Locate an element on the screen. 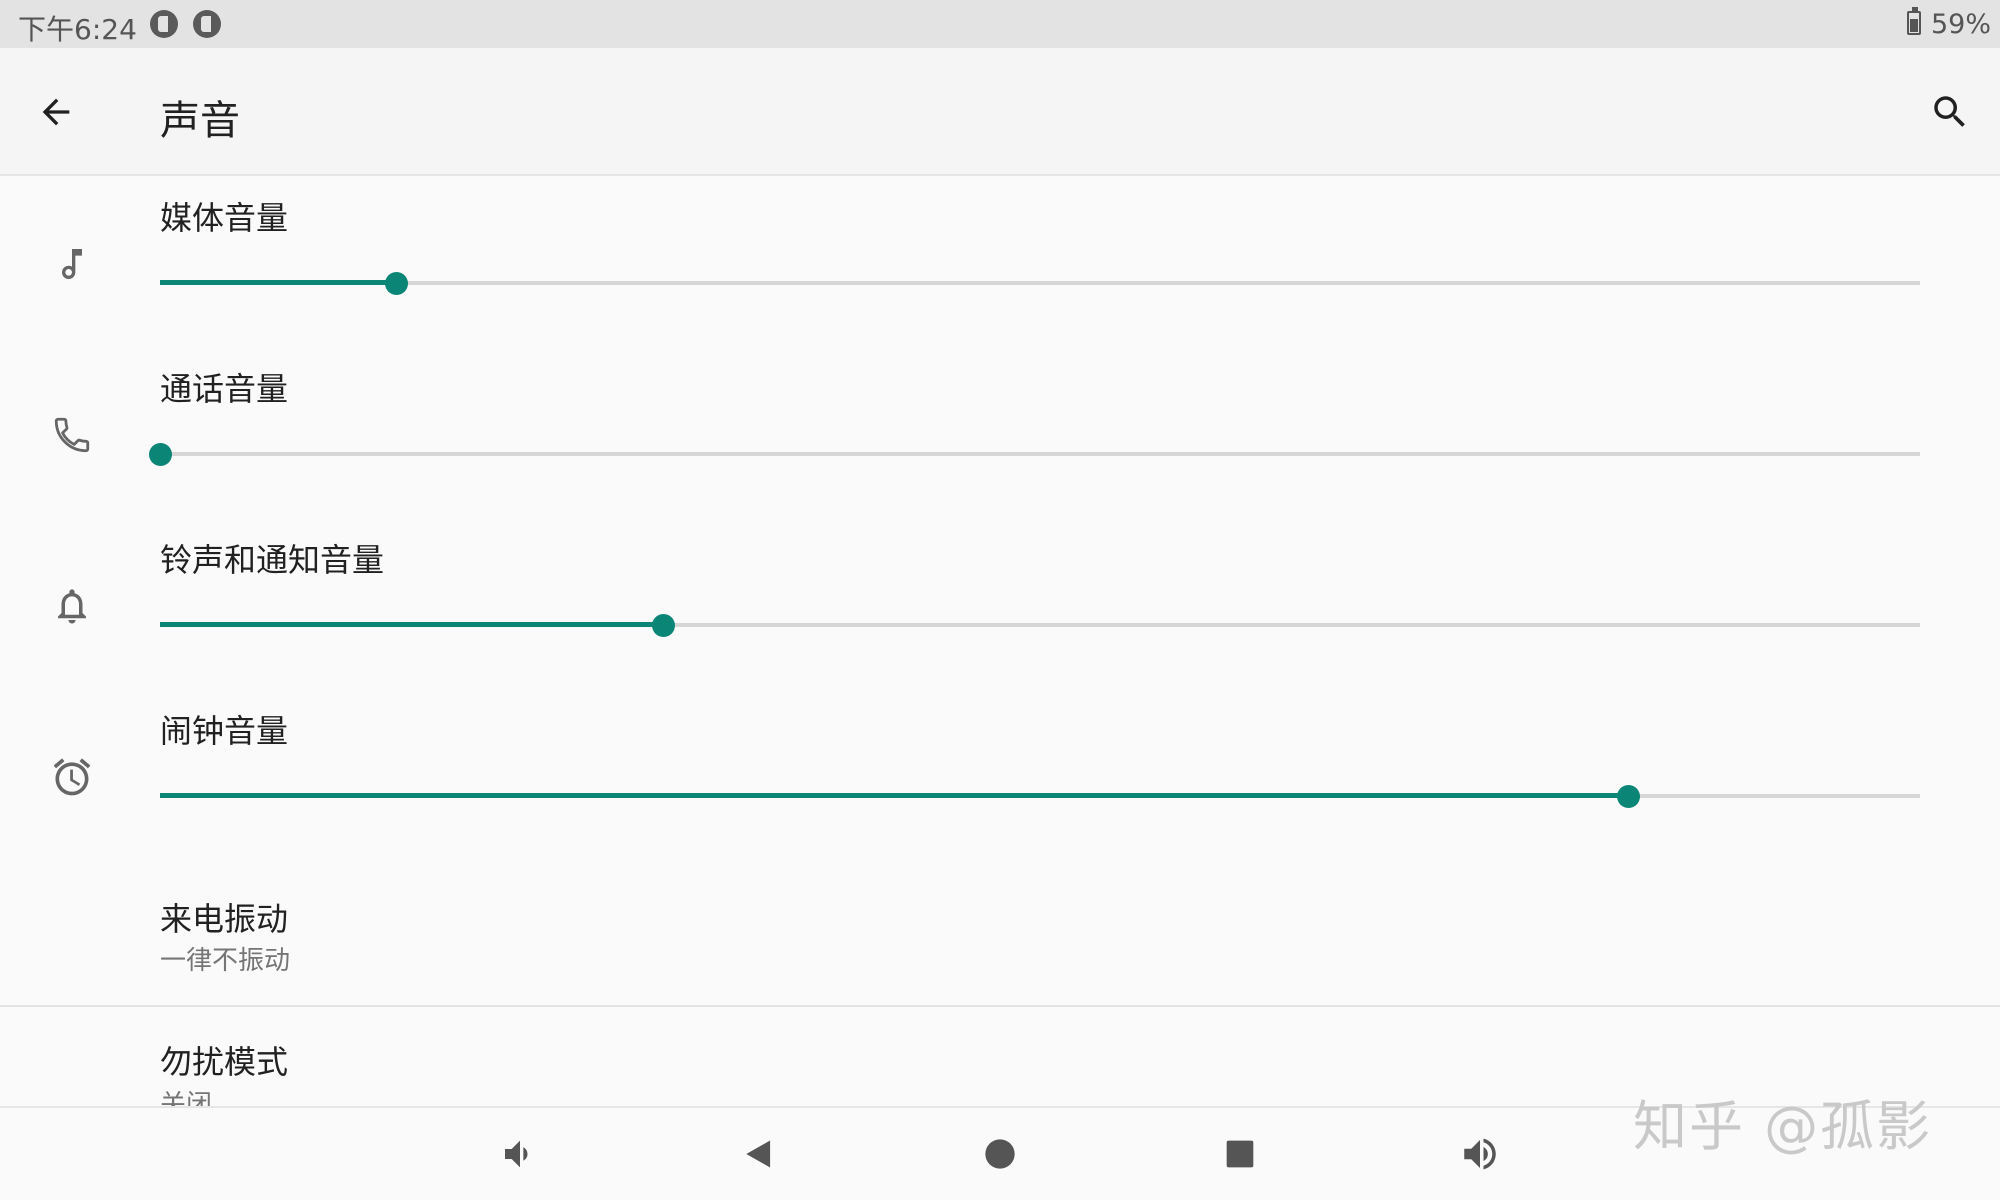 The image size is (2000, 1200). volume-down-button is located at coordinates (520, 1154).